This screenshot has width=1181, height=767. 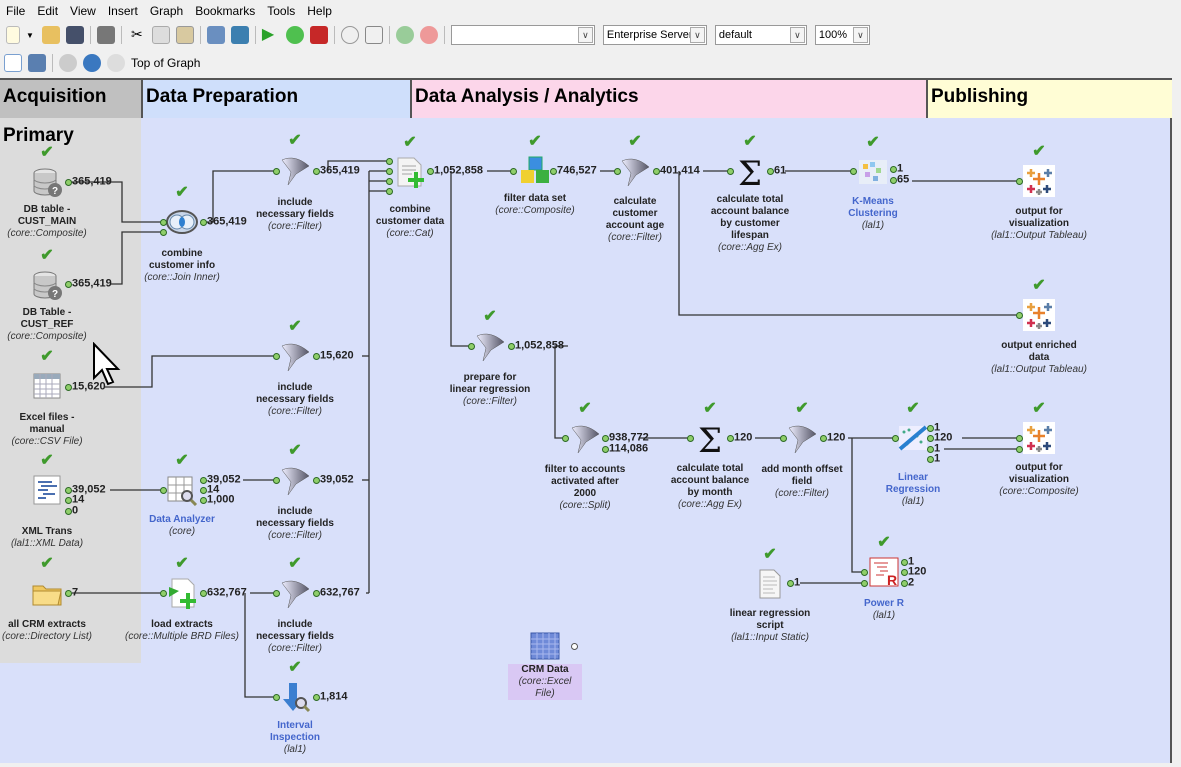 I want to click on node-analyzer, so click(x=182, y=490).